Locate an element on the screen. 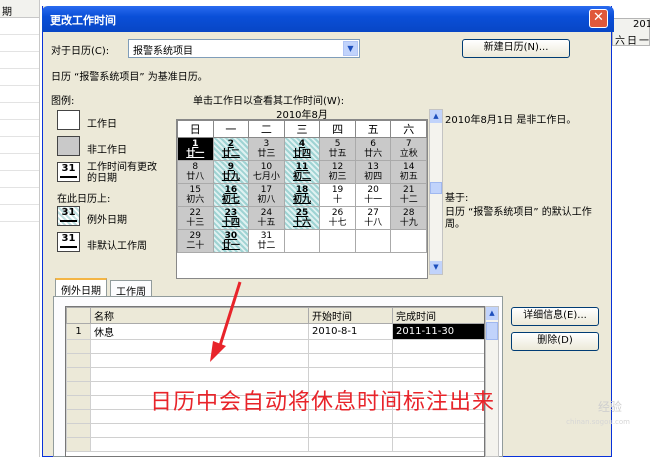 The width and height of the screenshot is (650, 457). calendar-day: 25 十六 is located at coordinates (302, 218).